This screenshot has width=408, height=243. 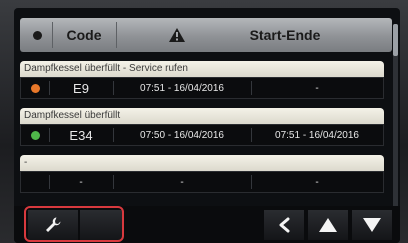 I want to click on alarm-entry: - - - -, so click(x=202, y=175).